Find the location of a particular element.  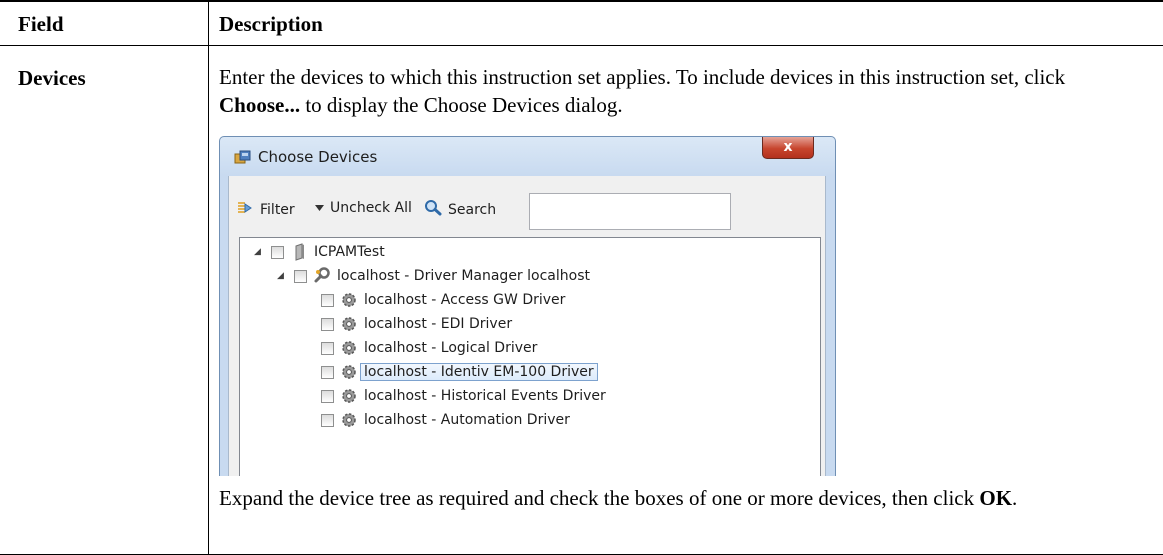

uncheck-all-button: Uncheck All is located at coordinates (363, 208).